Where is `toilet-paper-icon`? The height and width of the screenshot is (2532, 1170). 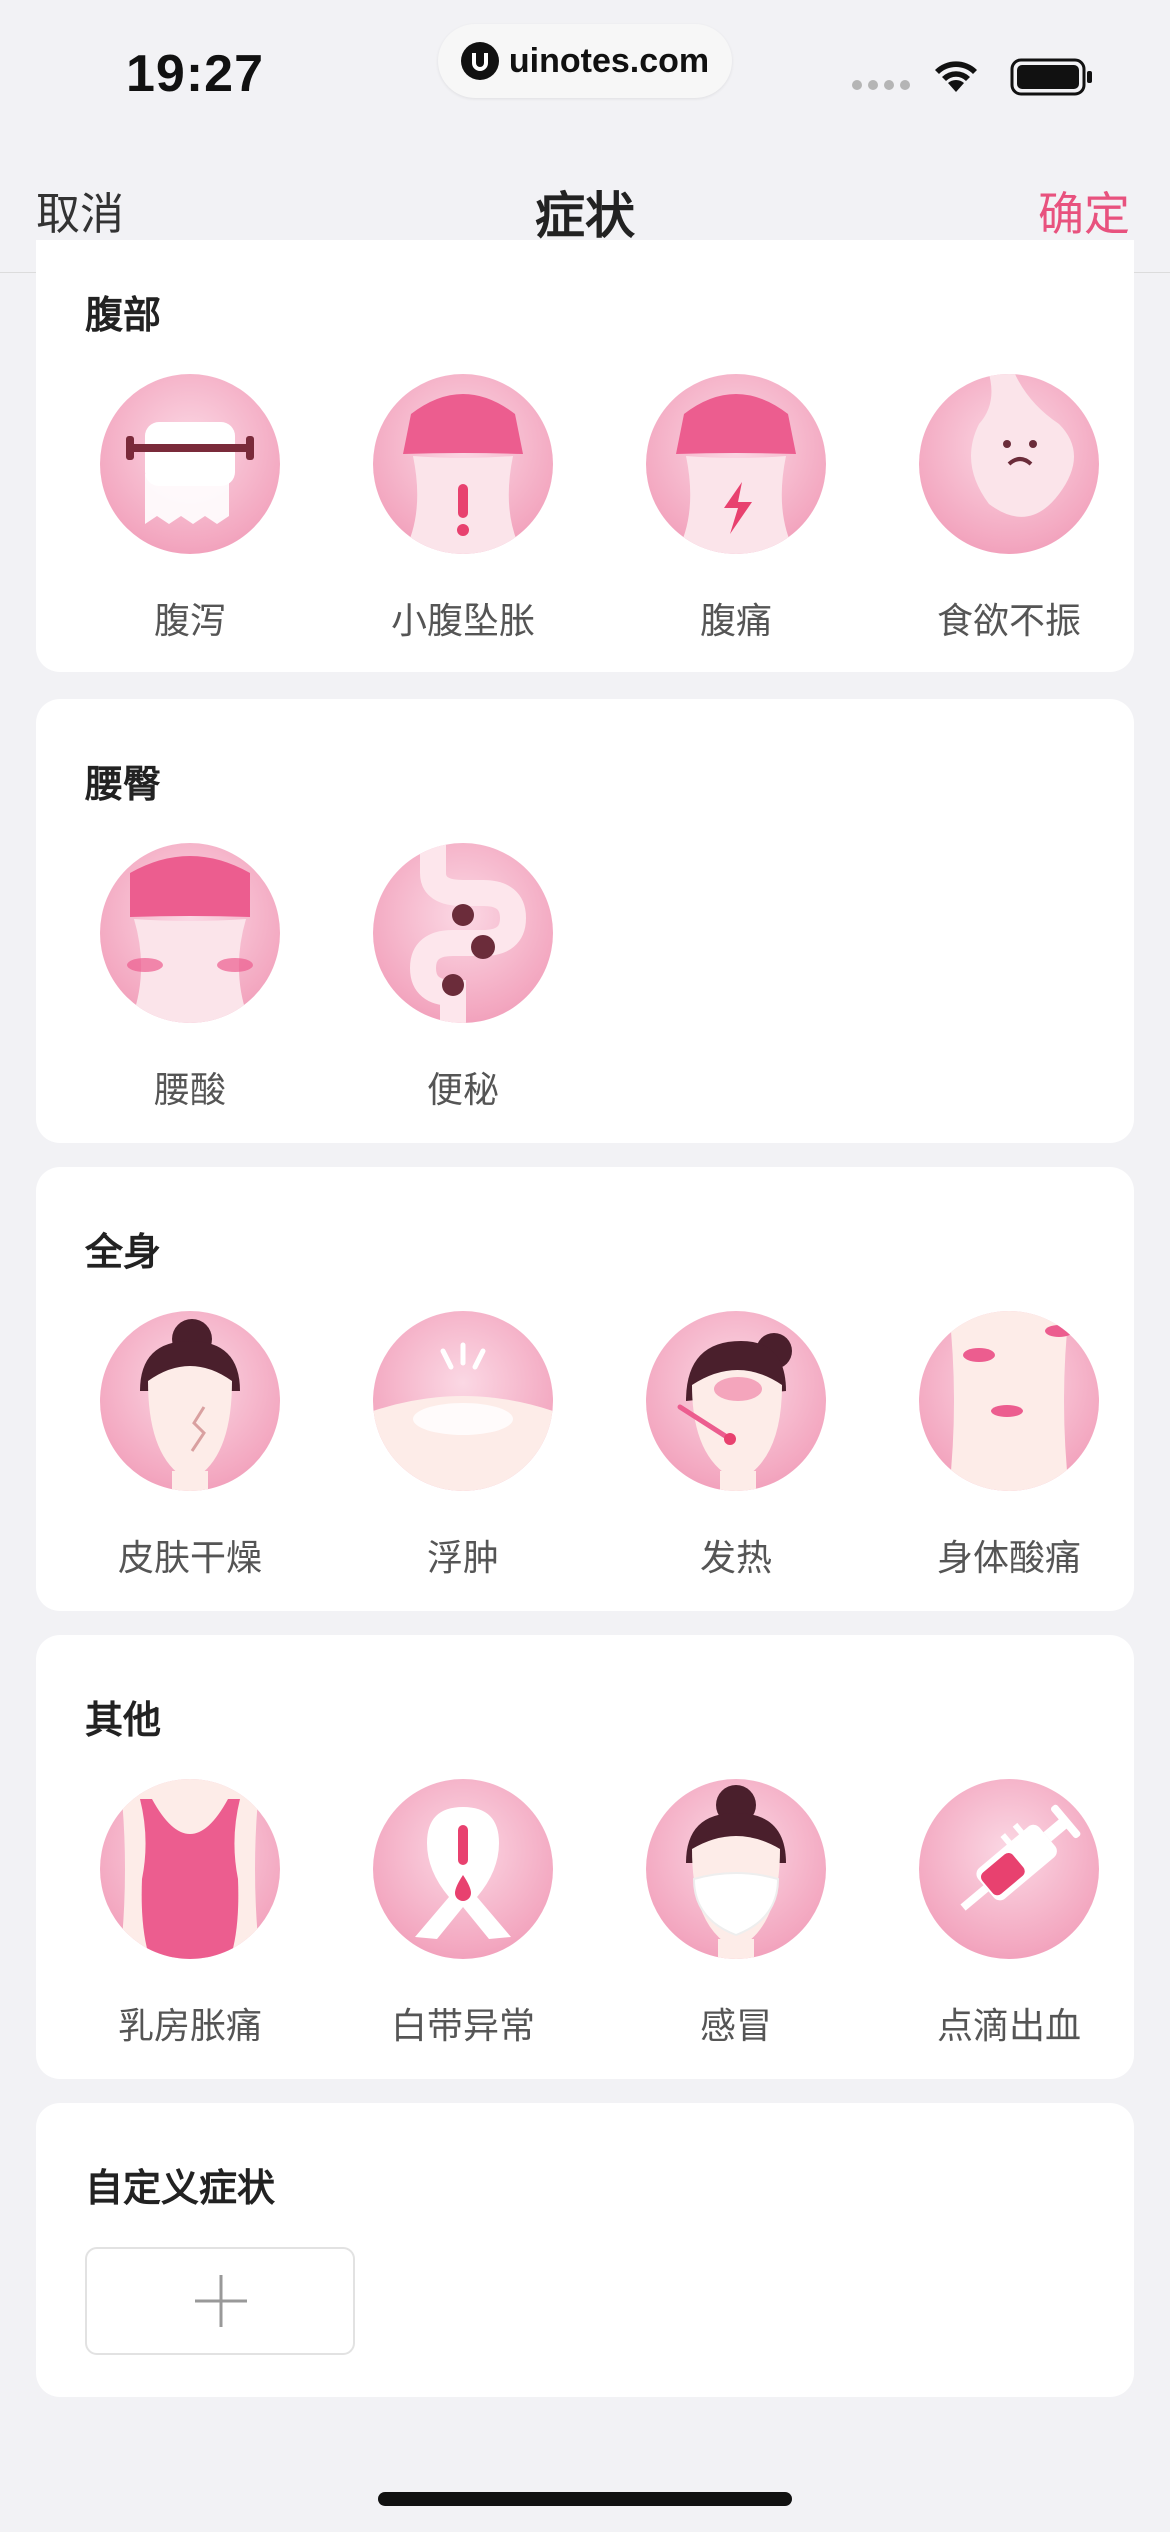 toilet-paper-icon is located at coordinates (190, 464).